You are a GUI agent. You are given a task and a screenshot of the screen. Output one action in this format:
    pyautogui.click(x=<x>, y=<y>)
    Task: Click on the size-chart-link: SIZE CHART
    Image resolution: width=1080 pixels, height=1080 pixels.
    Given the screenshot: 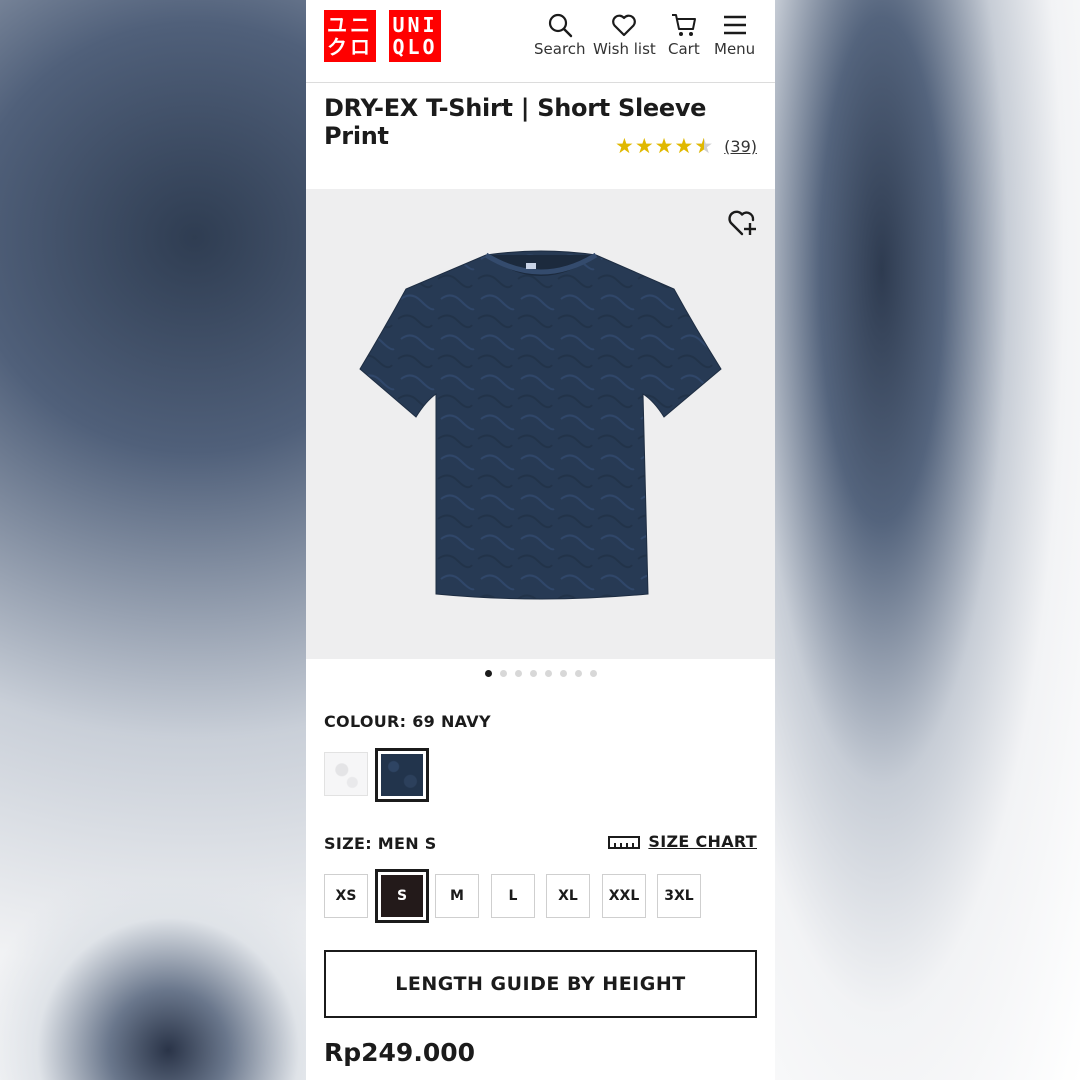 What is the action you would take?
    pyautogui.click(x=682, y=841)
    